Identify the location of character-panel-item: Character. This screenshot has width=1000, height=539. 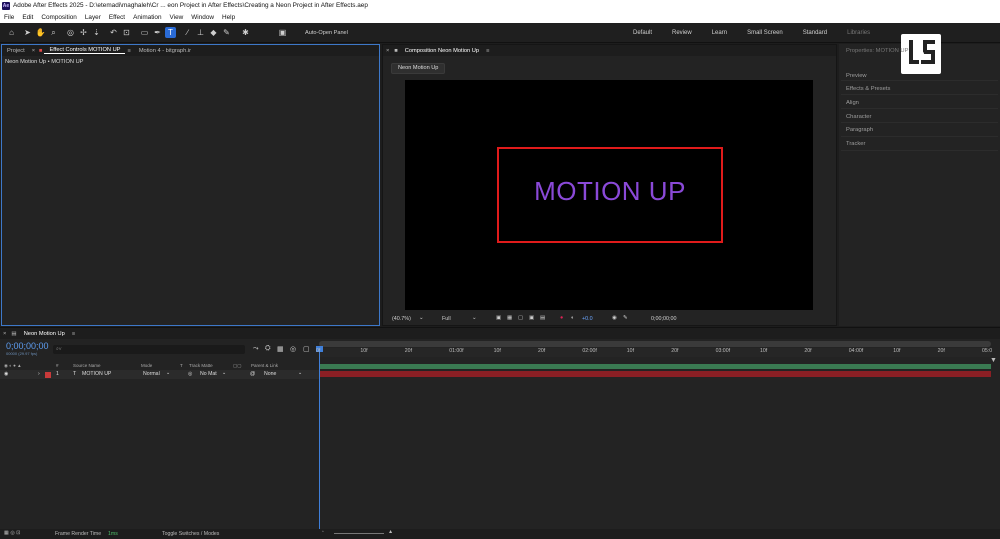
(858, 117).